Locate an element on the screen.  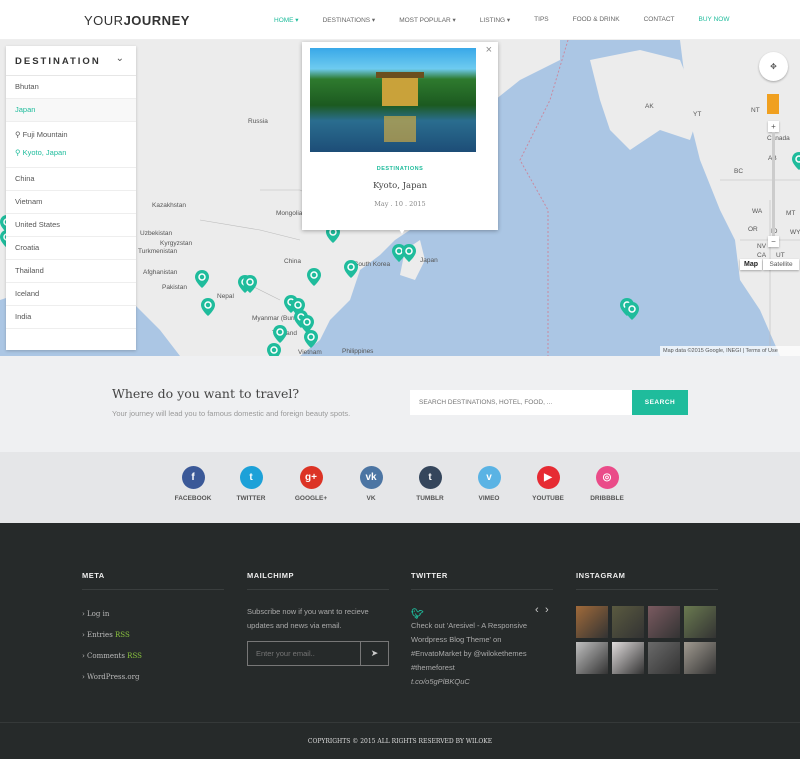
twitter-icon: t is located at coordinates (251, 477).